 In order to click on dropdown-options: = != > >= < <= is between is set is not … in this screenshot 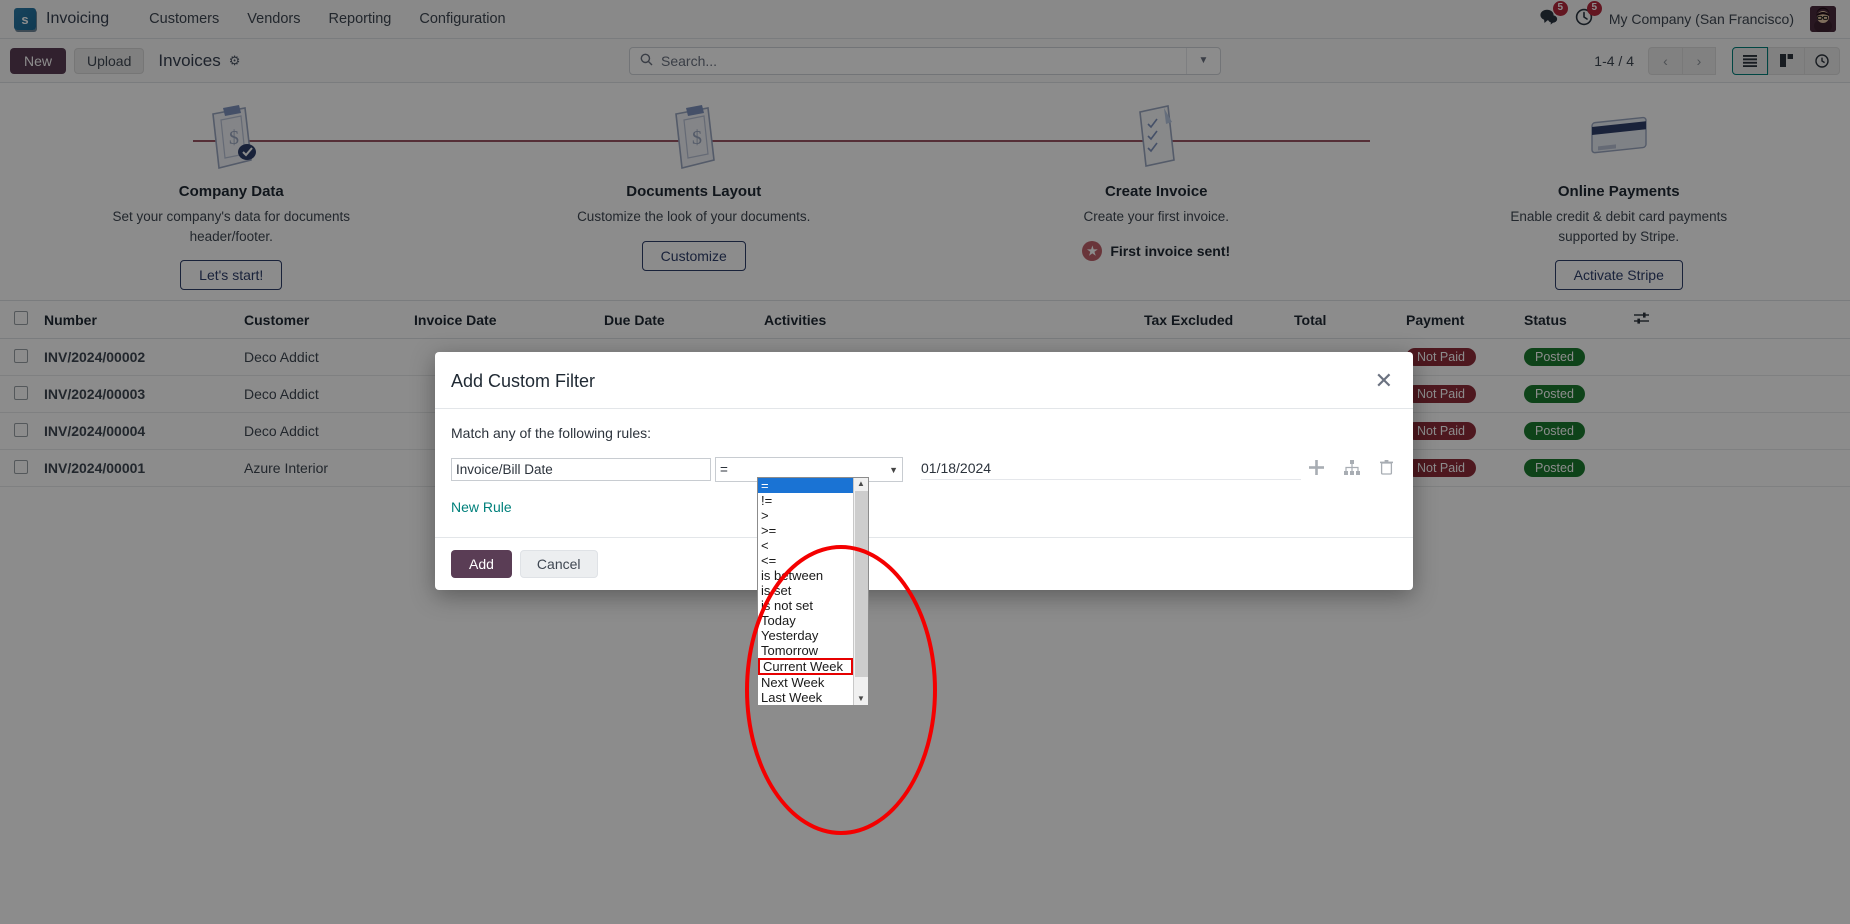, I will do `click(805, 591)`.